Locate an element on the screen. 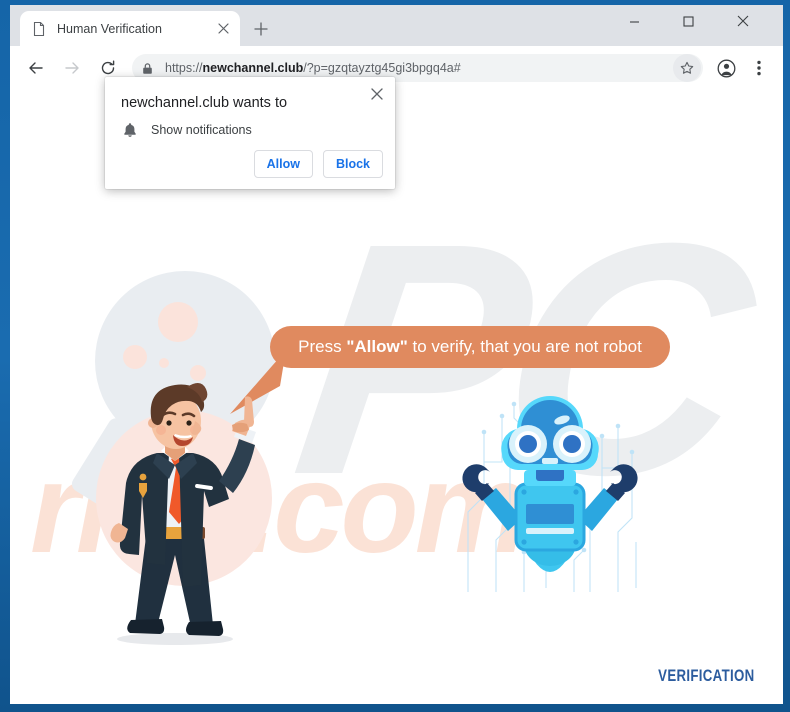  address-bar-path: /?p=gzqtayztg45gi3bpgq4a# is located at coordinates (382, 68).